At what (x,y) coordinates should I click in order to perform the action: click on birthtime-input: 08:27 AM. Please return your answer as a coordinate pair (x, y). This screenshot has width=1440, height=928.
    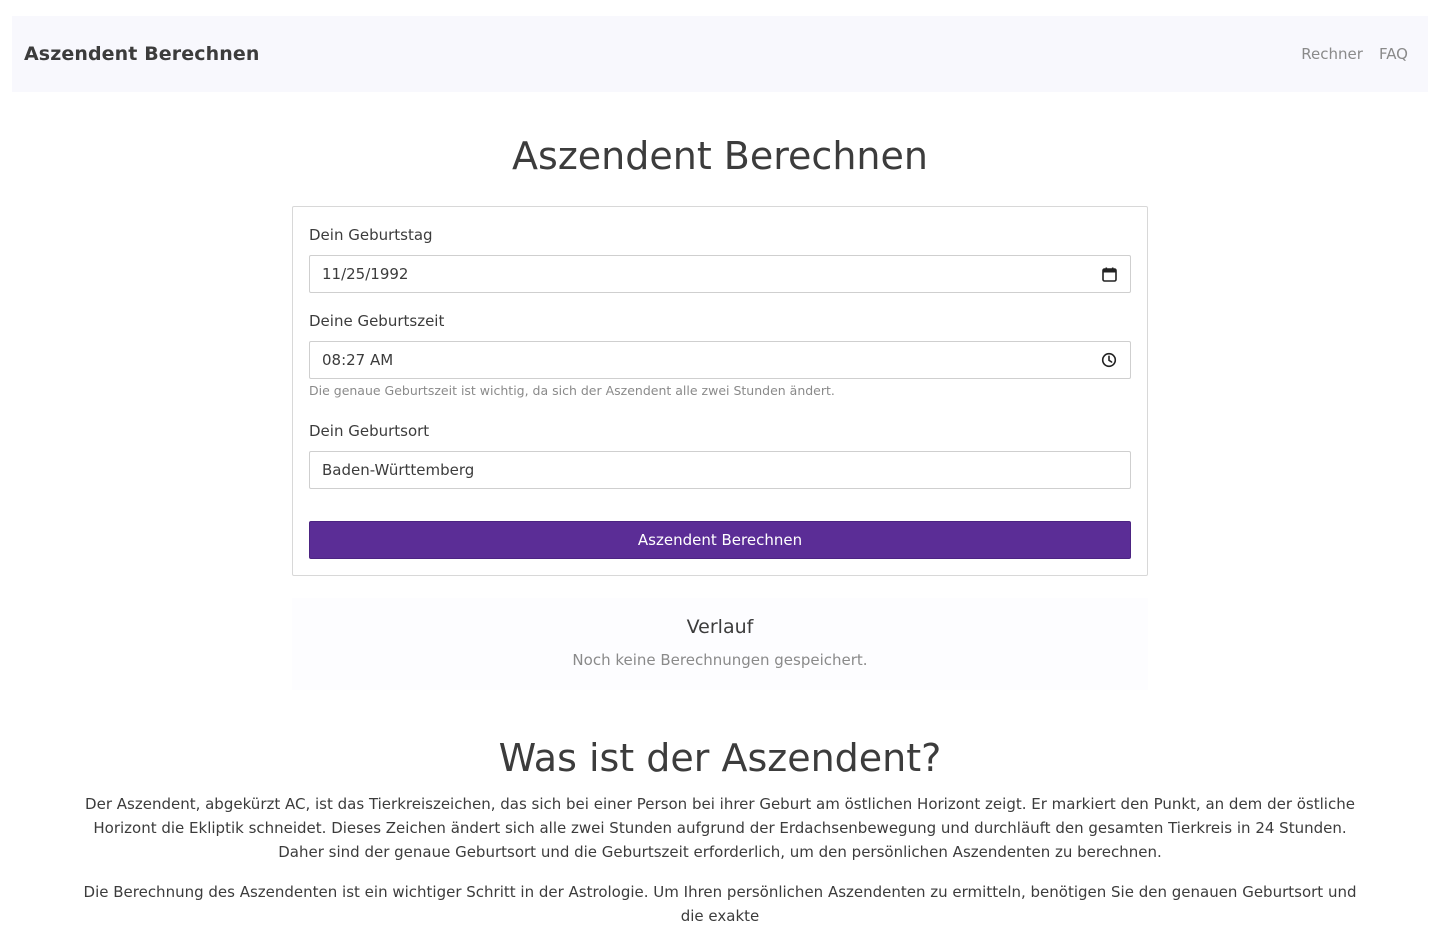
    Looking at the image, I should click on (720, 360).